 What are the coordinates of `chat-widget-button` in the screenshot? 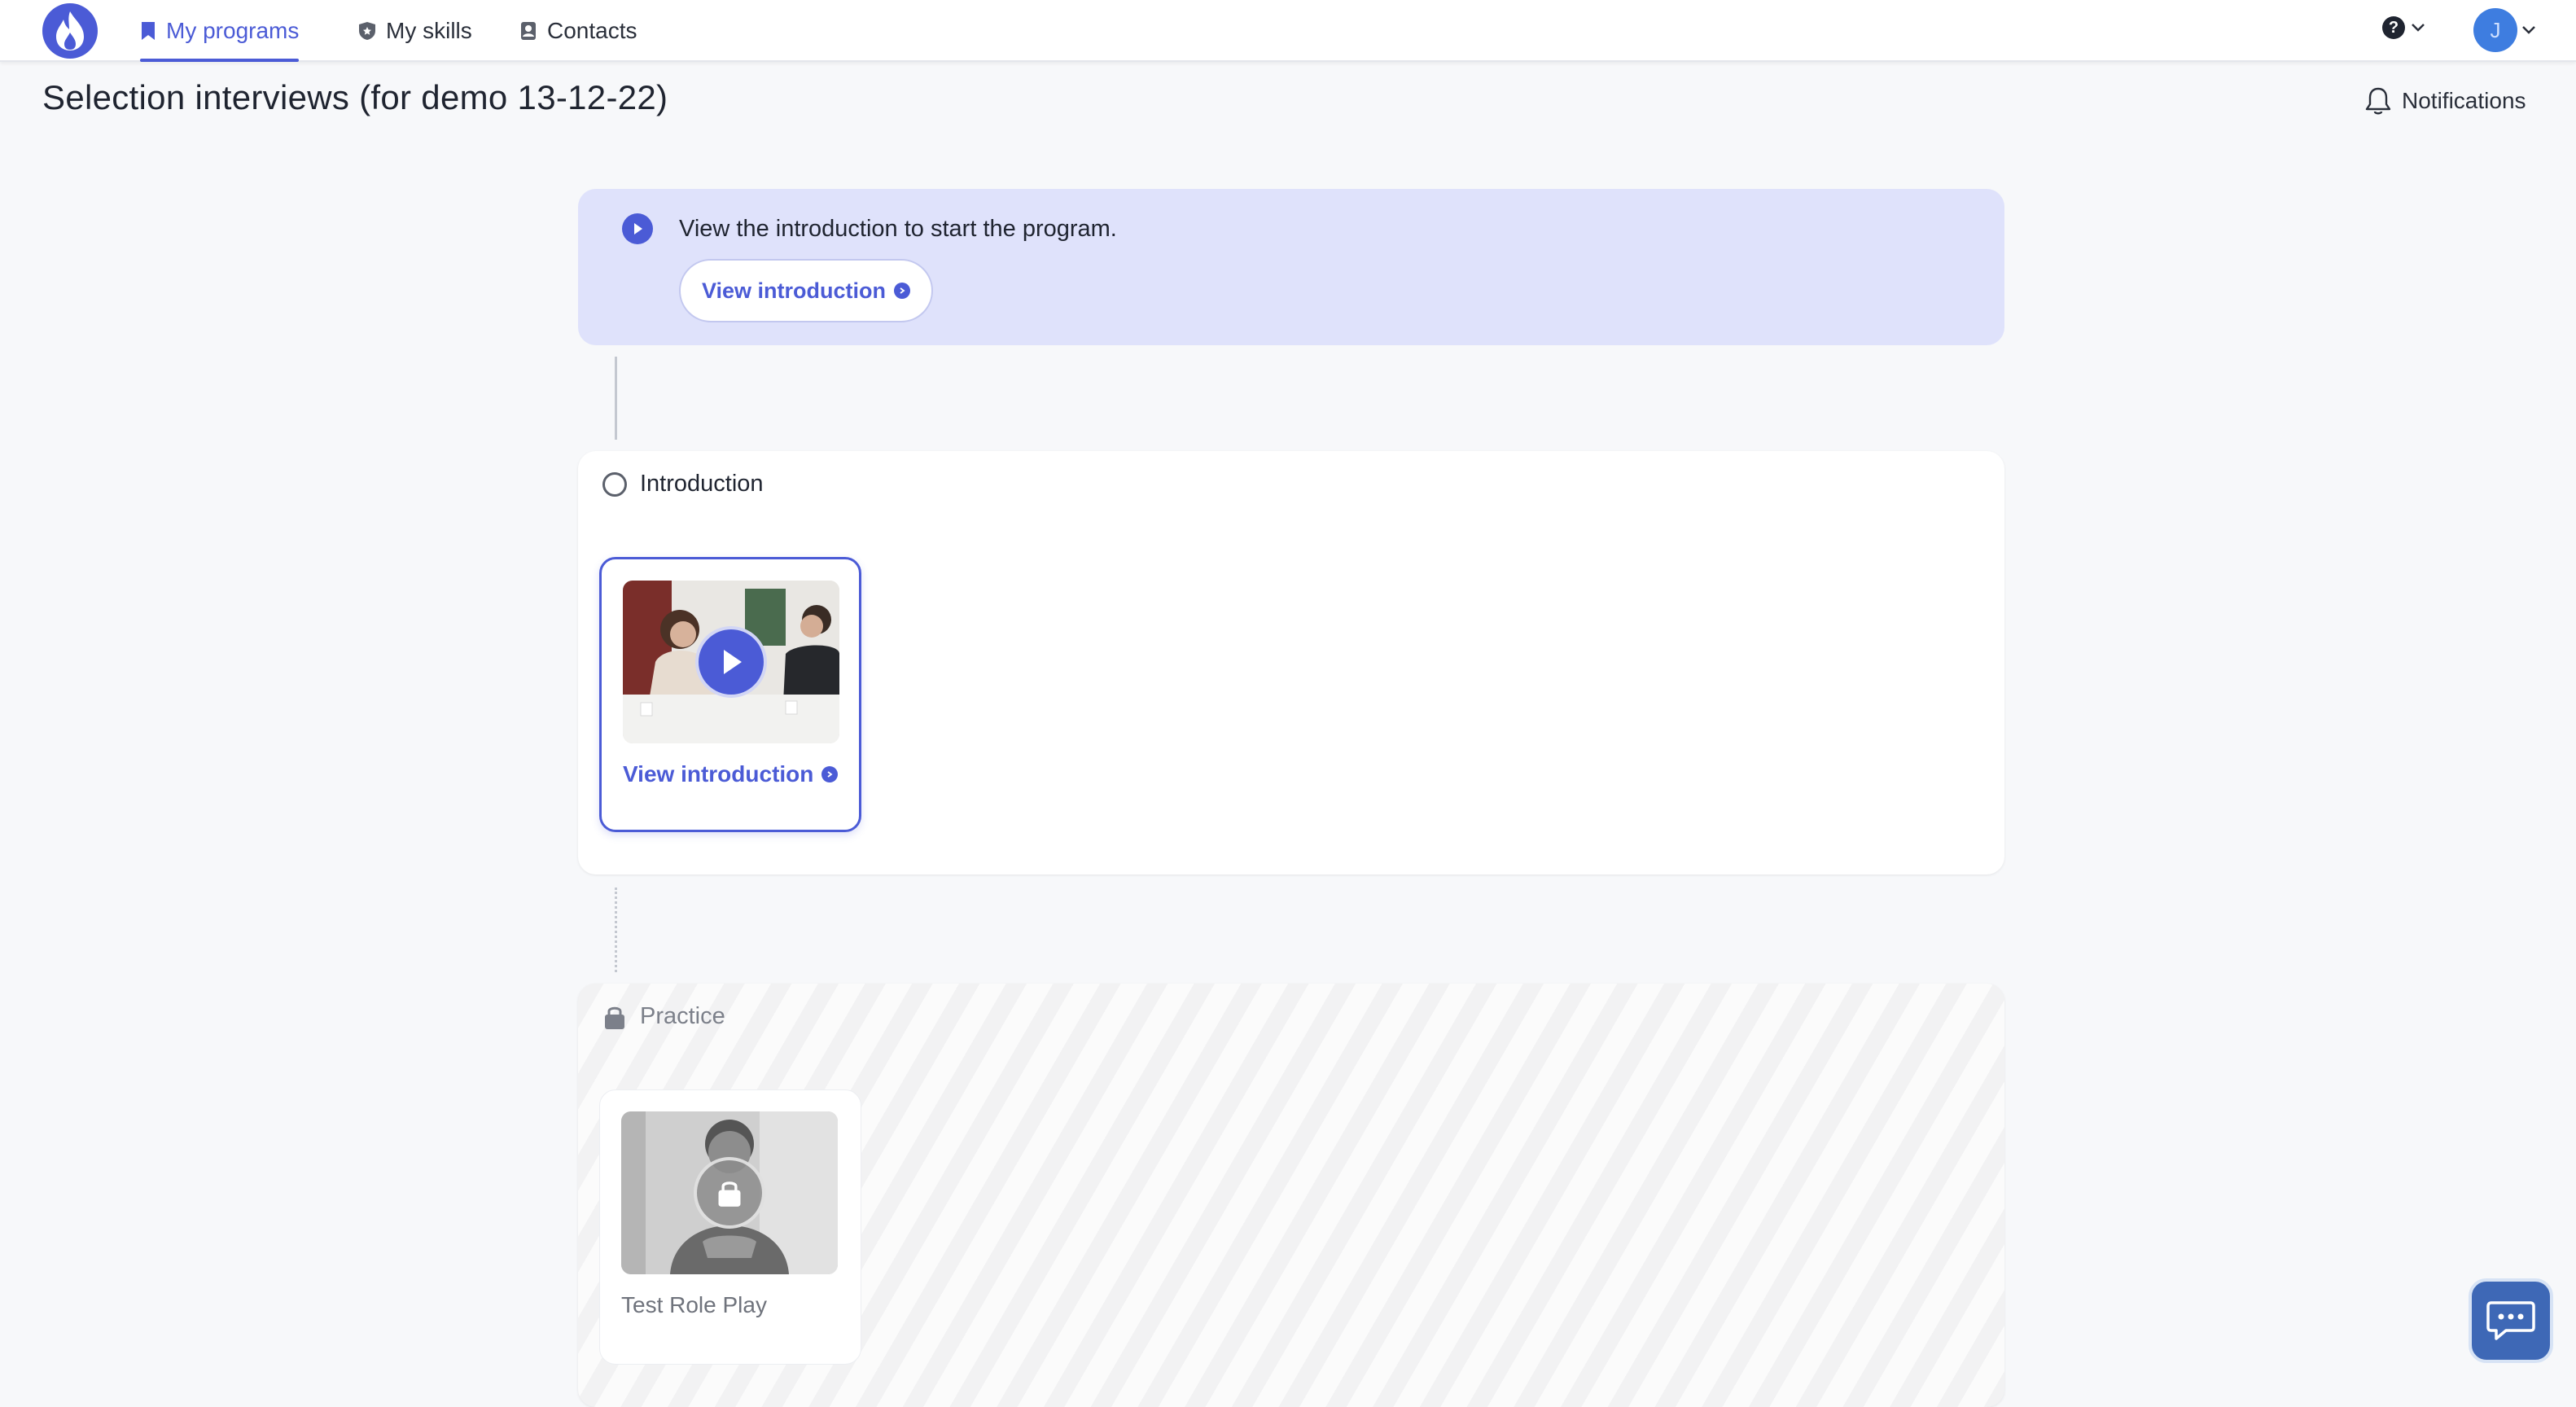 It's located at (2511, 1321).